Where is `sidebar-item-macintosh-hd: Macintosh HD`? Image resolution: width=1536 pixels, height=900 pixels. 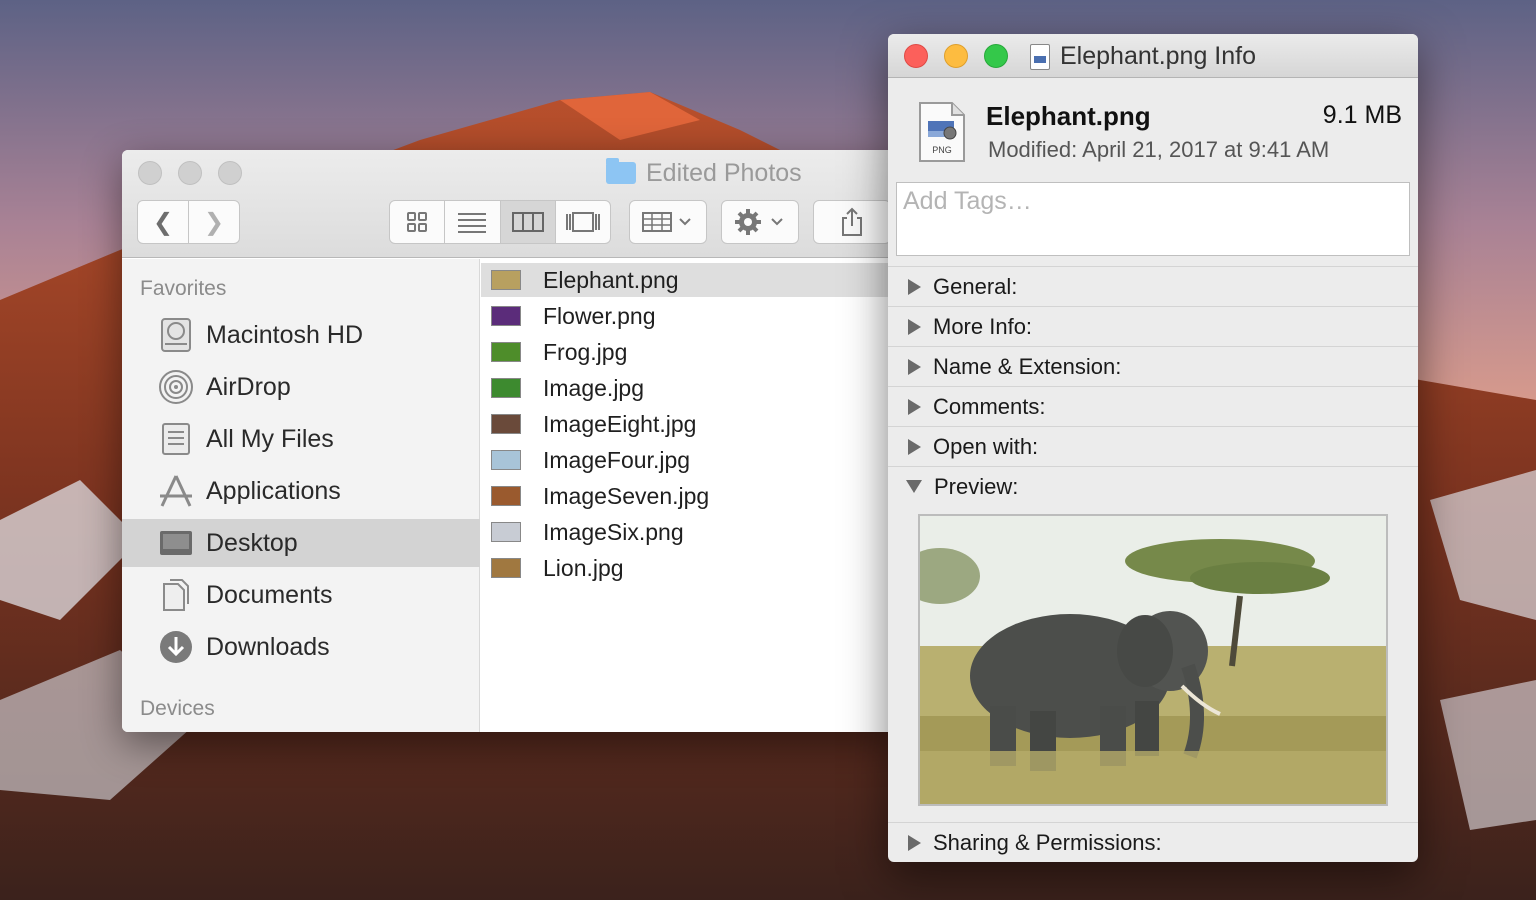 sidebar-item-macintosh-hd: Macintosh HD is located at coordinates (301, 335).